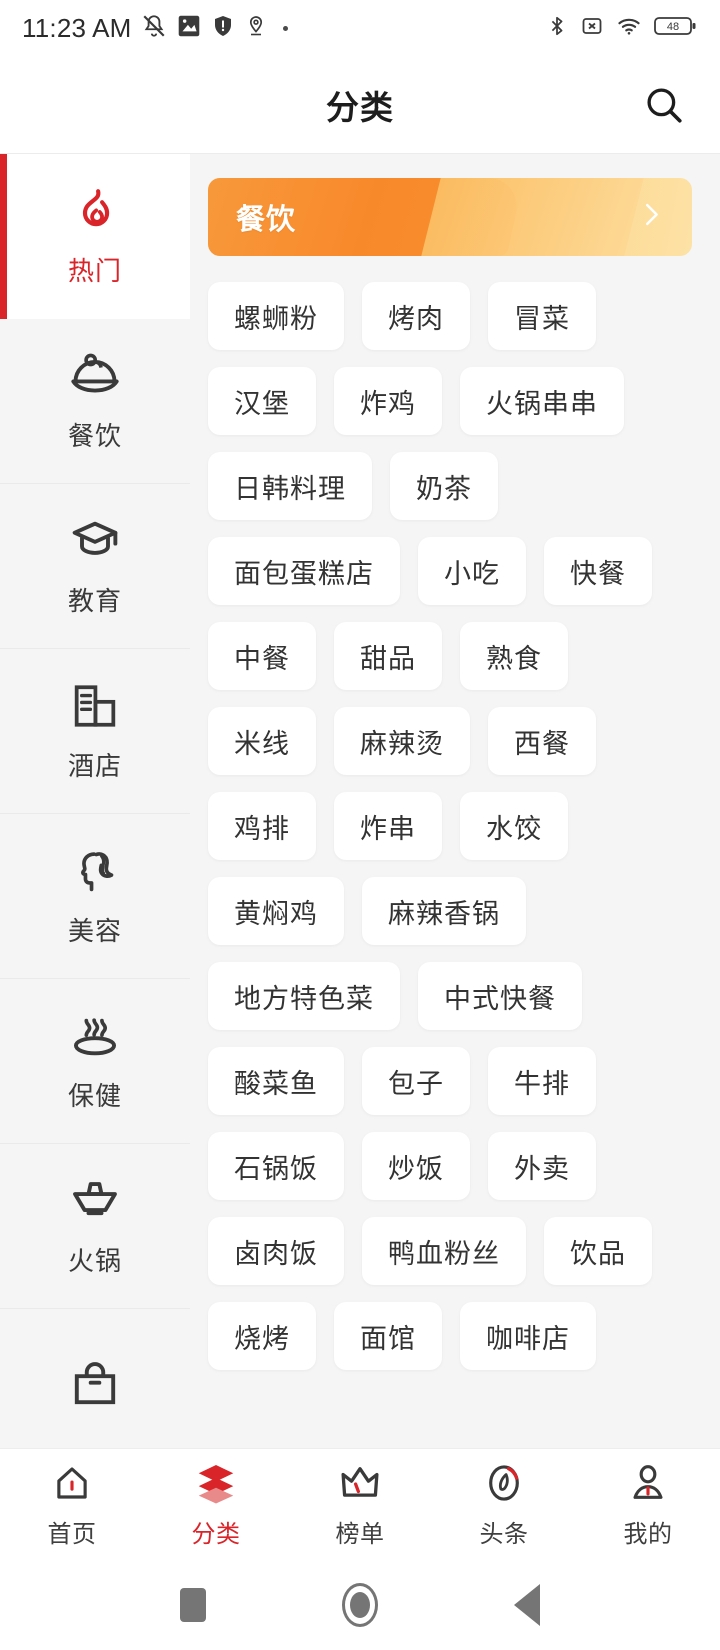  What do you see at coordinates (388, 826) in the screenshot?
I see `category-tag: 炸串` at bounding box center [388, 826].